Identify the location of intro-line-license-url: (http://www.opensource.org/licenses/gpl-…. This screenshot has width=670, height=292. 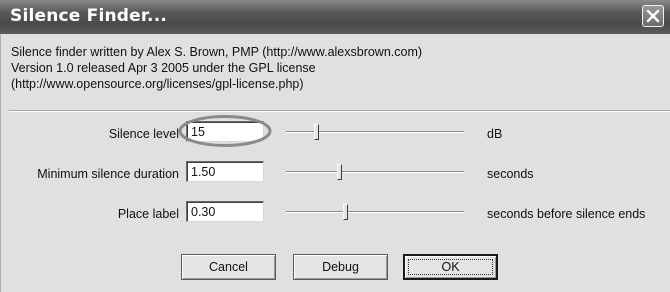
(157, 84).